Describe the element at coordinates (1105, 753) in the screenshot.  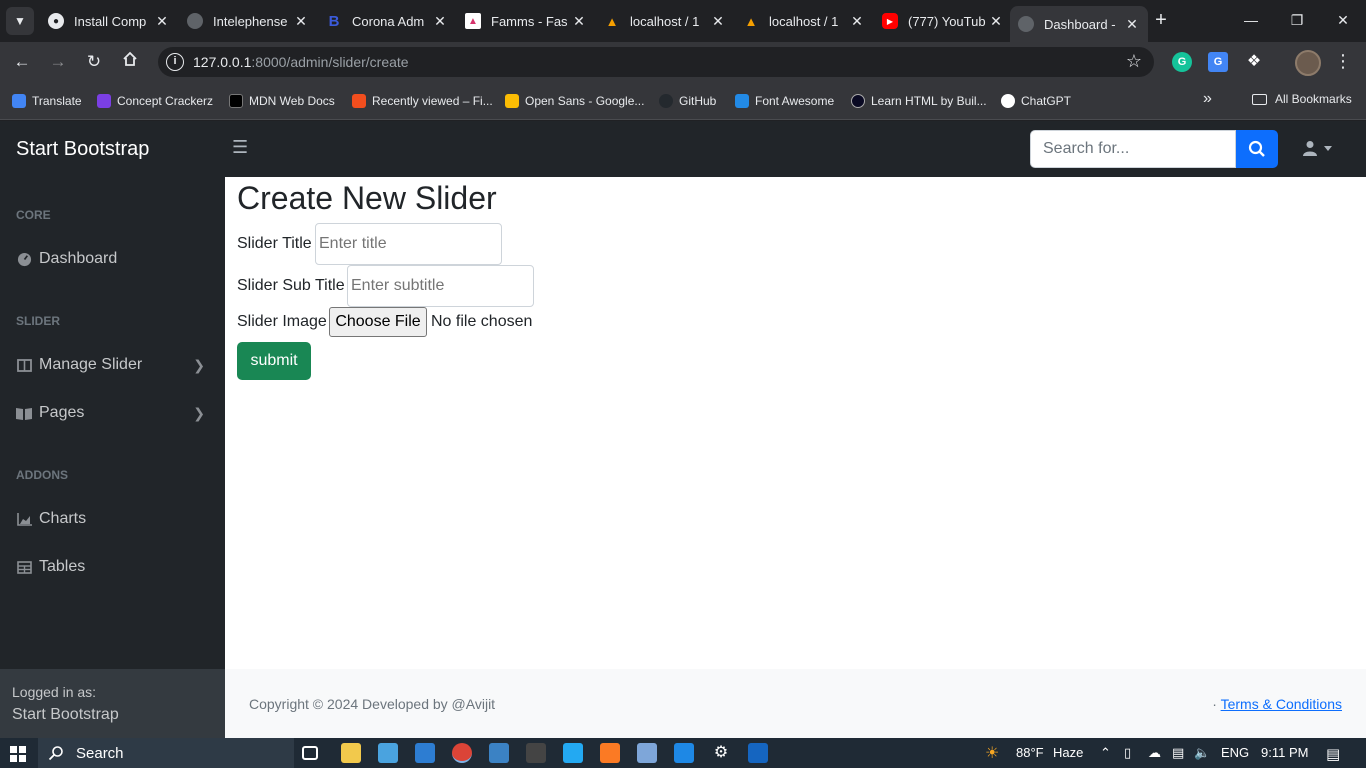
I see `chevron-up-icon: ⌃` at that location.